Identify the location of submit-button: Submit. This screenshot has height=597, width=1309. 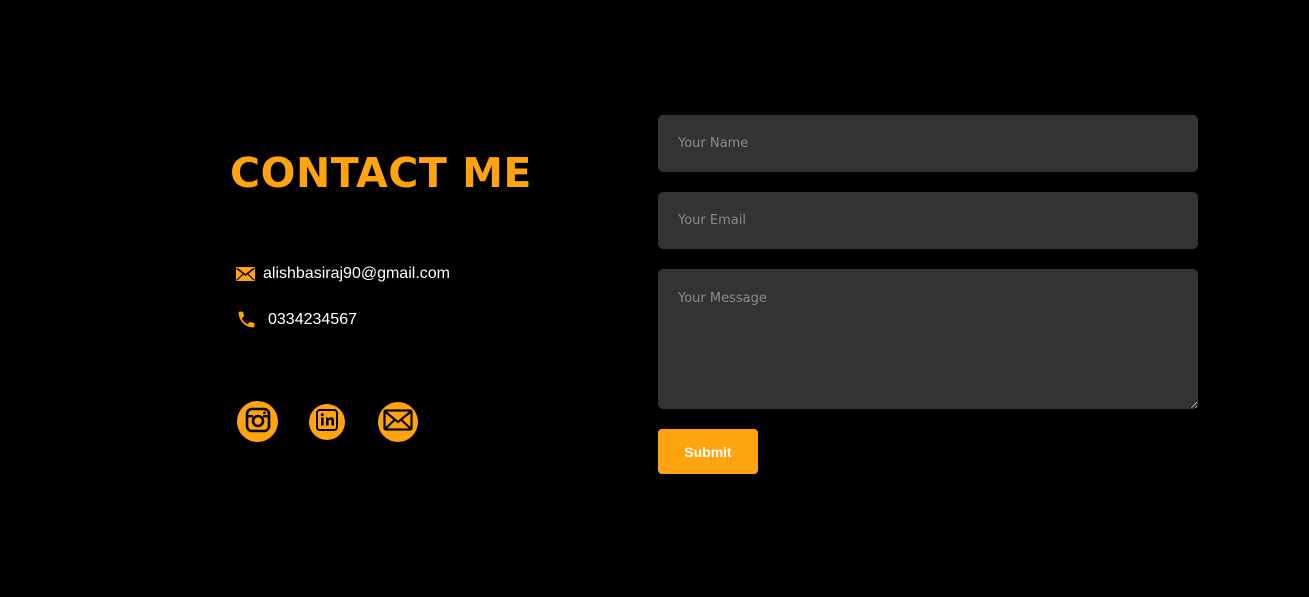
(708, 451).